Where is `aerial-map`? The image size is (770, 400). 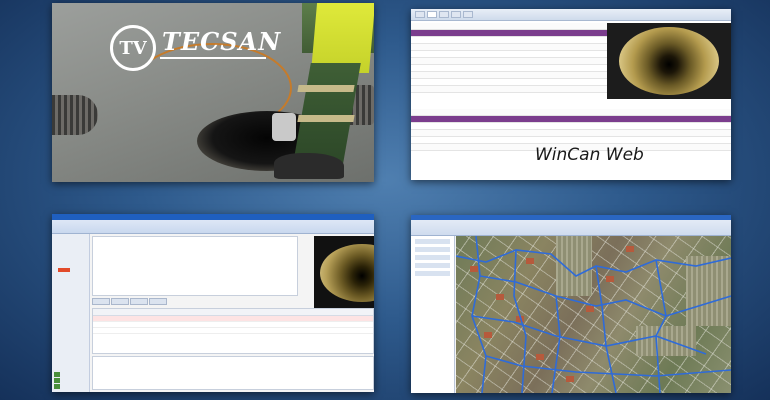 aerial-map is located at coordinates (593, 314).